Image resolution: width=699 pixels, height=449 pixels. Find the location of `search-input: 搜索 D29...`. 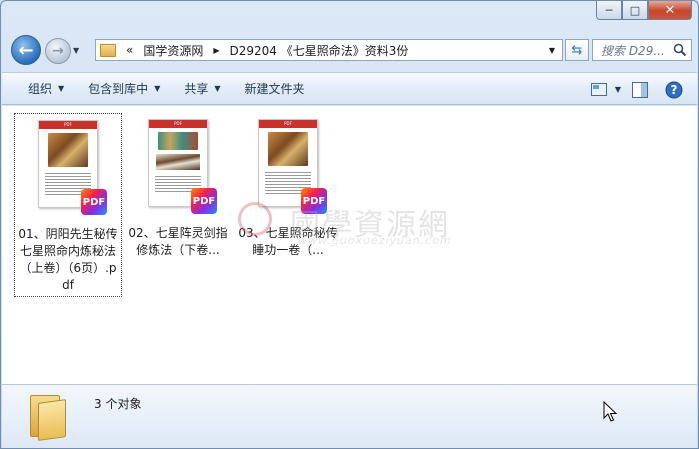

search-input: 搜索 D29... is located at coordinates (637, 50).